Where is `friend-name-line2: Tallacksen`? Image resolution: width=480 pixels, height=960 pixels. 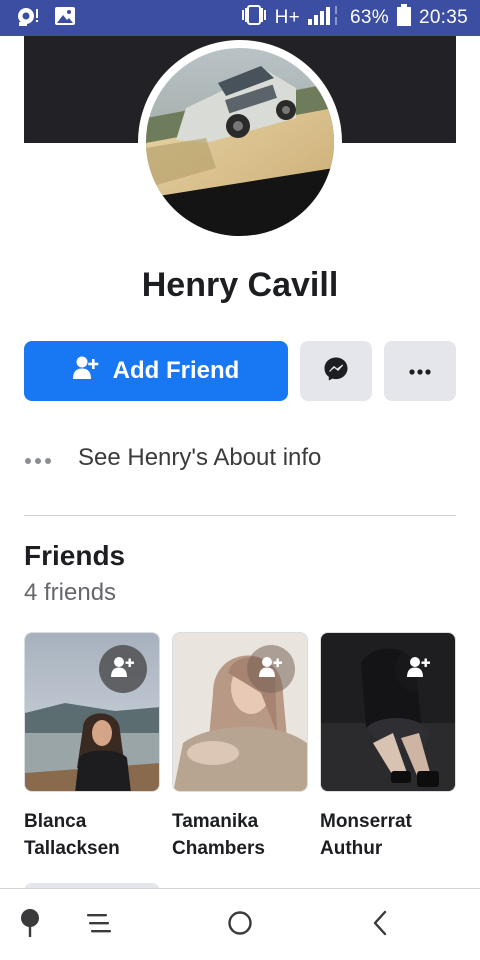 friend-name-line2: Tallacksen is located at coordinates (72, 848).